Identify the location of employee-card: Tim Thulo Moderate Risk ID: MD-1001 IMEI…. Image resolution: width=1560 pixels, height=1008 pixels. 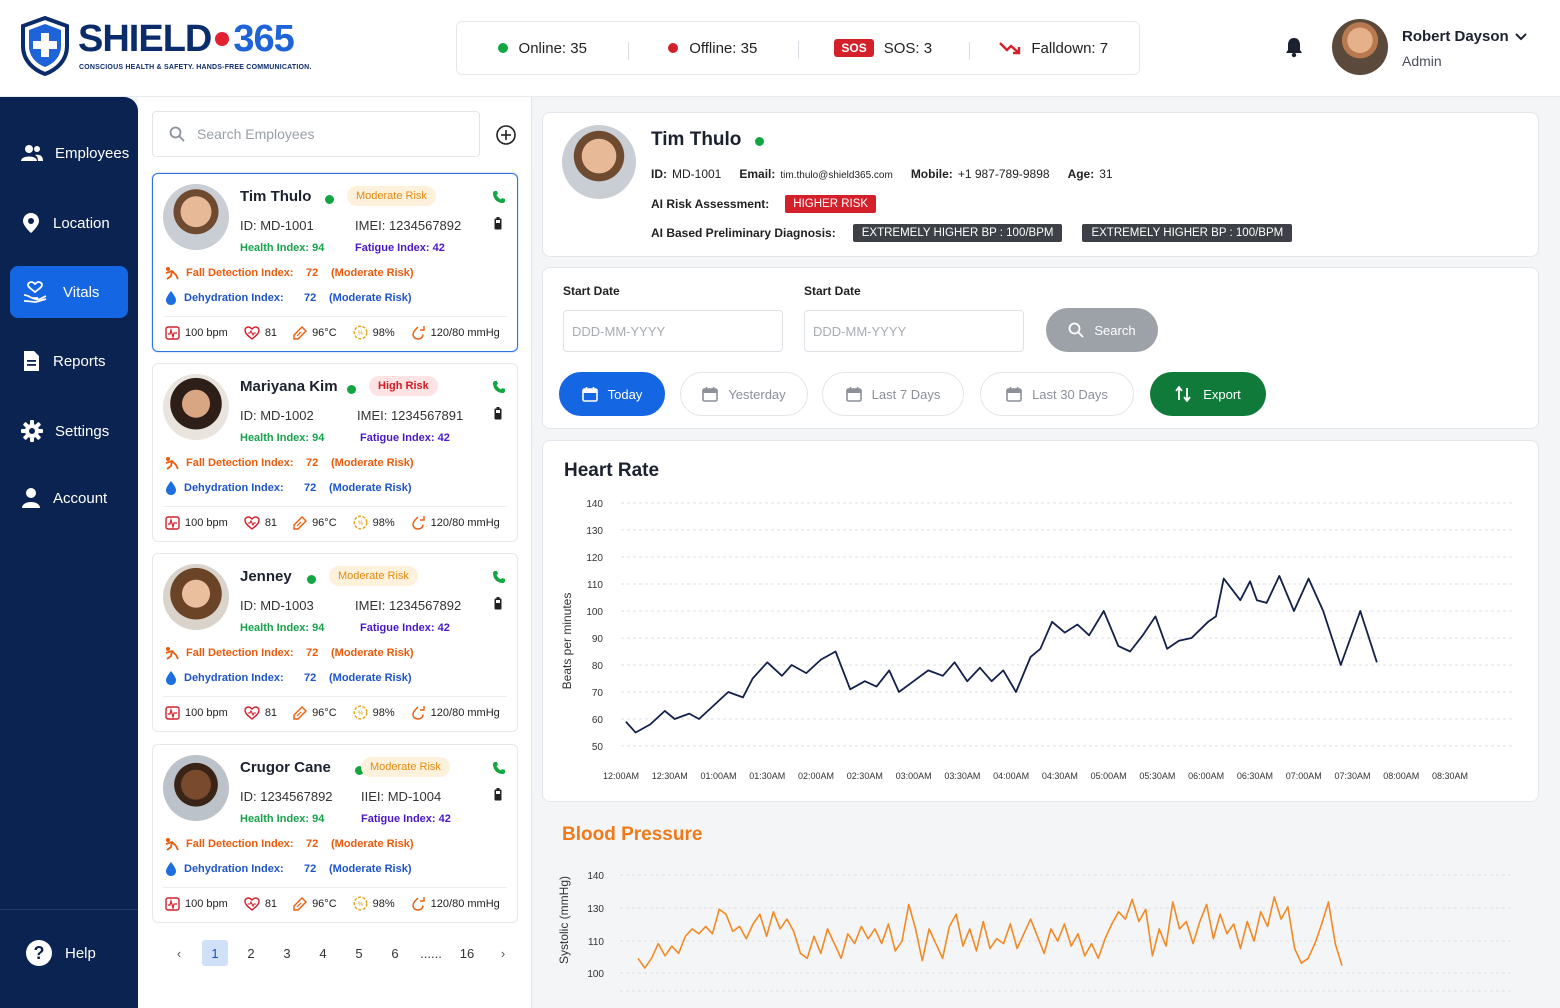
(335, 262).